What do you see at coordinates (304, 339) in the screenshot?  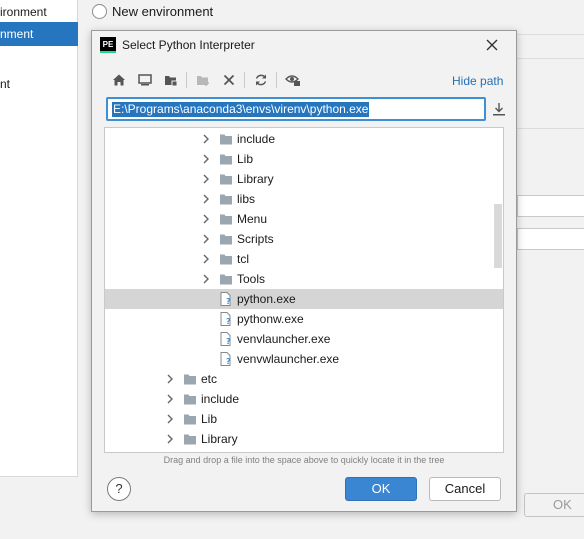 I see `tree-file-row: ? venvlauncher.exe` at bounding box center [304, 339].